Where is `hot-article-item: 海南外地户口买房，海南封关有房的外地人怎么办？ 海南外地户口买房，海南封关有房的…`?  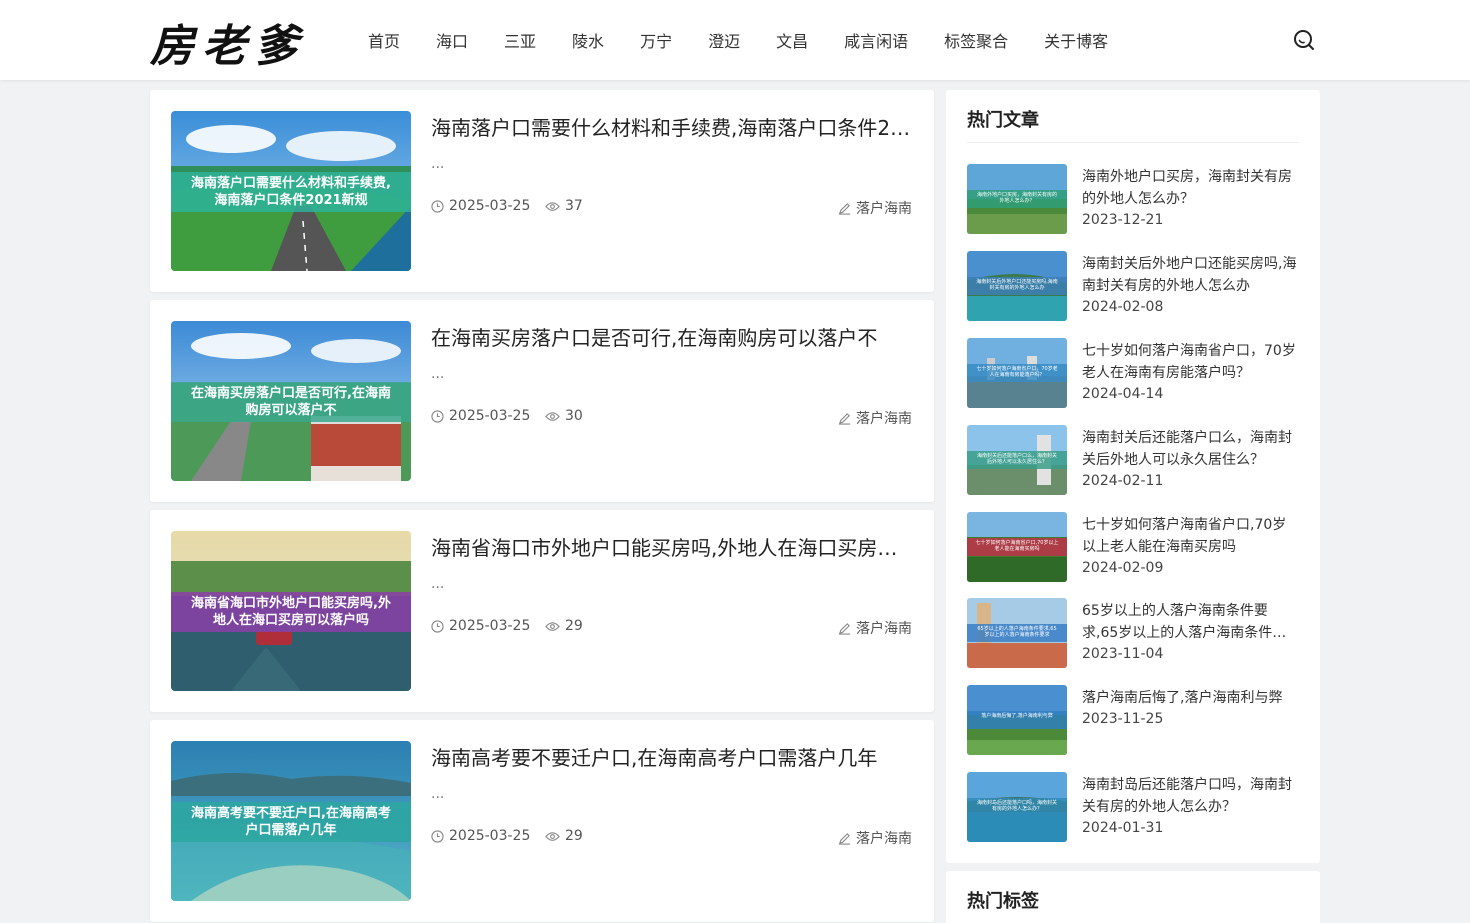
hot-article-item: 海南外地户口买房，海南封关有房的外地人怎么办？ 海南外地户口买房，海南封关有房的… is located at coordinates (1133, 199).